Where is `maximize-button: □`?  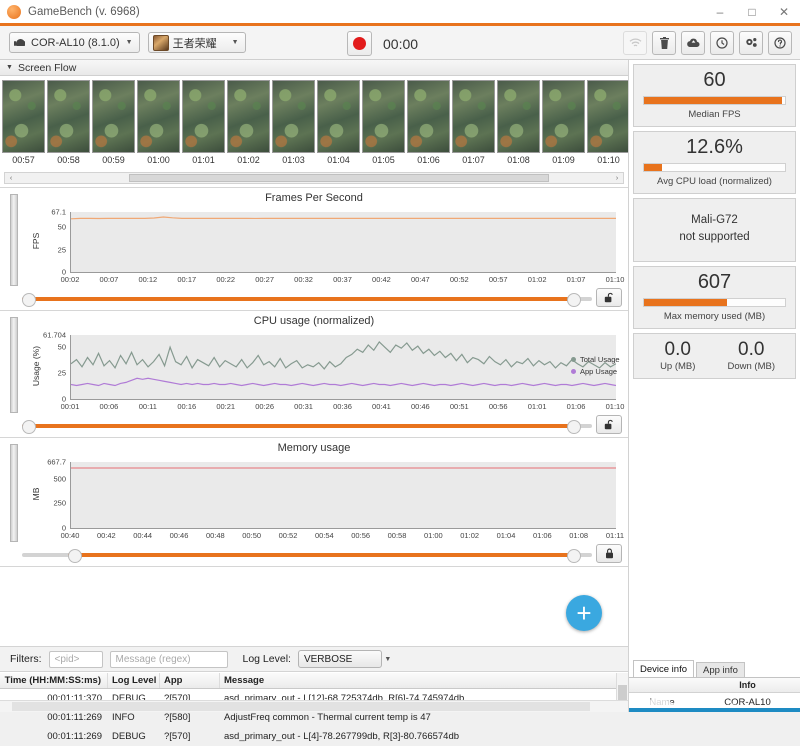 maximize-button: □ is located at coordinates (752, 11).